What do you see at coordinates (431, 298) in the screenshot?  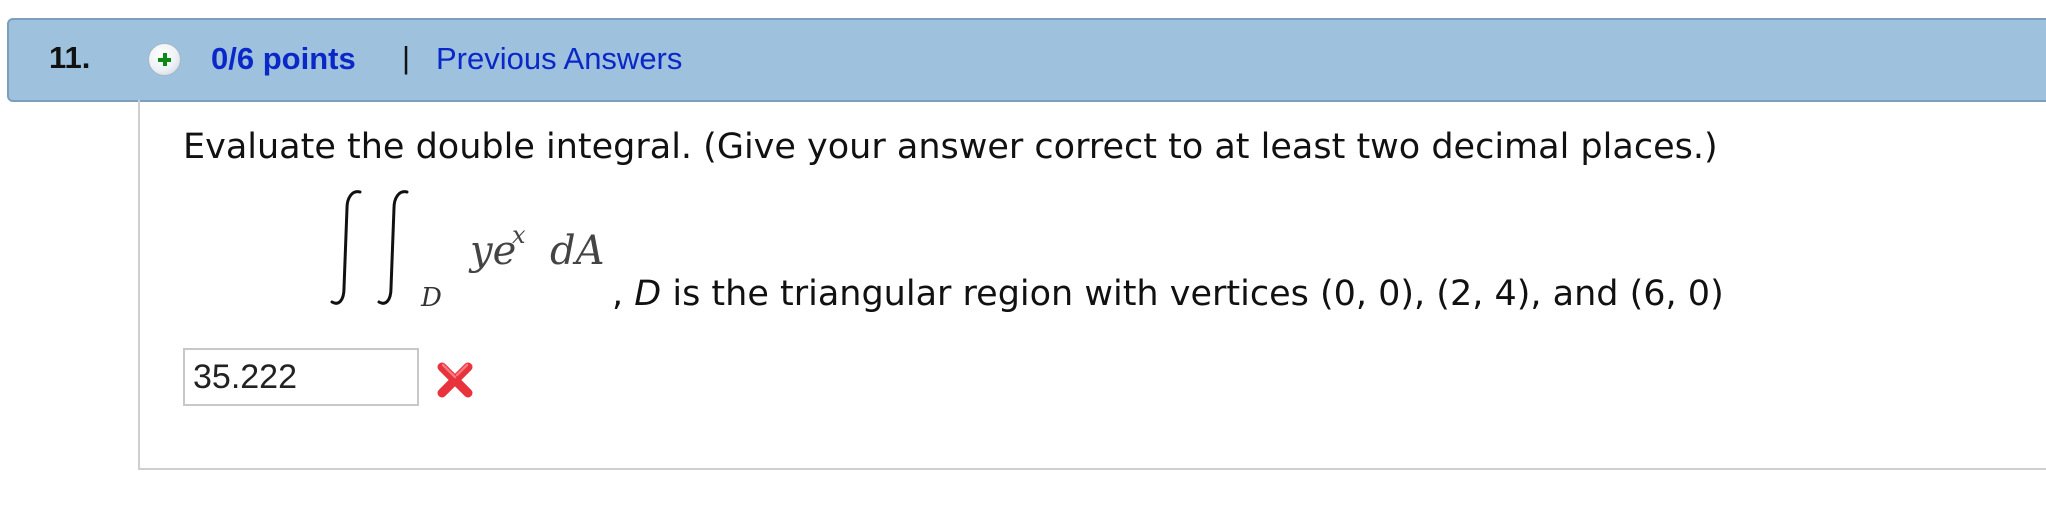 I see `domain-subscript: D` at bounding box center [431, 298].